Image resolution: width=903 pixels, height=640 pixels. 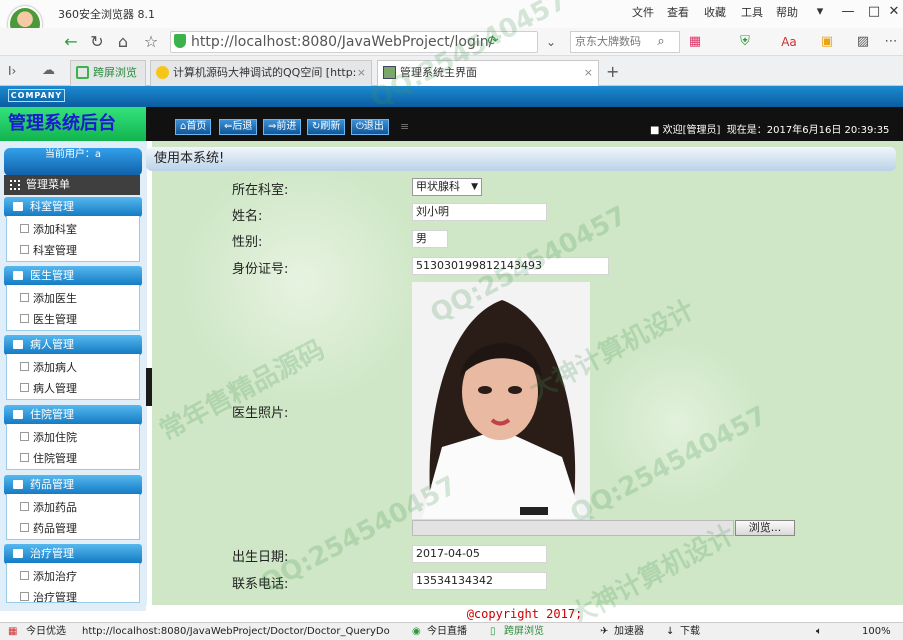 What do you see at coordinates (789, 42) in the screenshot?
I see `translate-icon: Aa` at bounding box center [789, 42].